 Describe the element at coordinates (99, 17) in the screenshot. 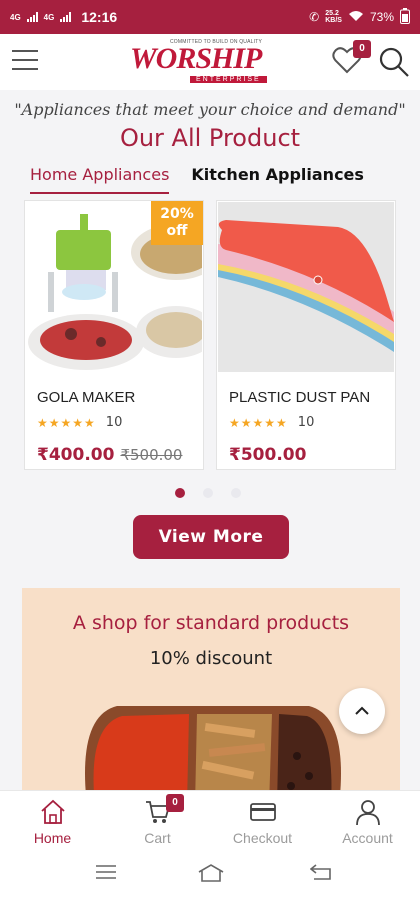

I see `clock: 12:16` at that location.